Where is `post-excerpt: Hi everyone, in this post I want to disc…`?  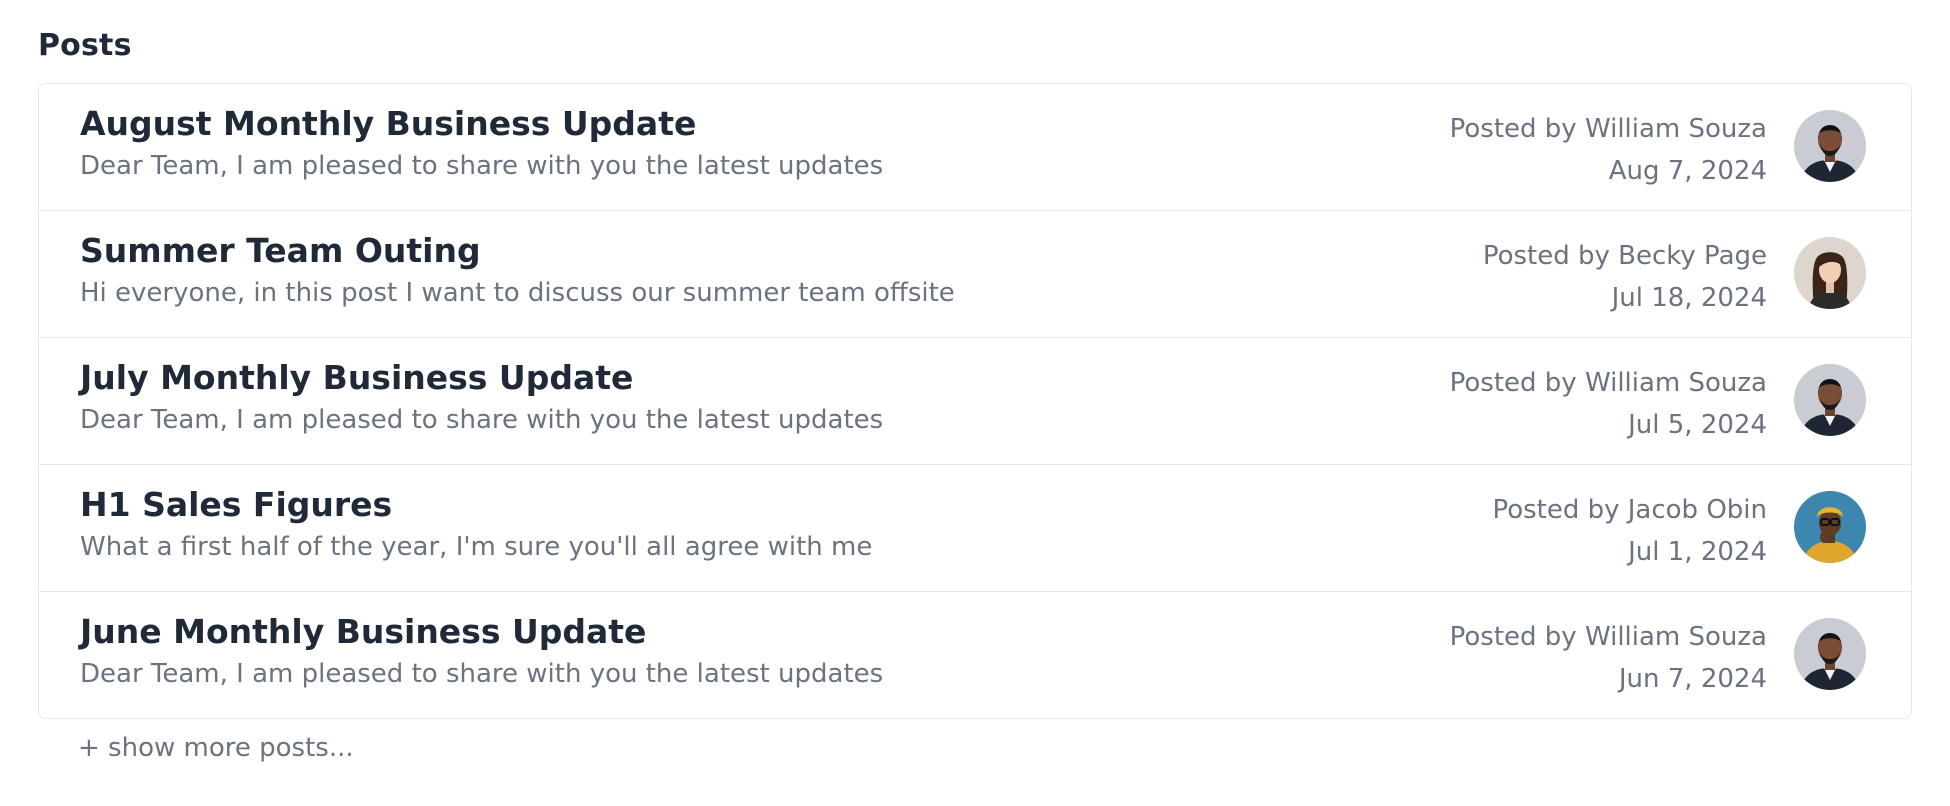 post-excerpt: Hi everyone, in this post I want to disc… is located at coordinates (517, 293).